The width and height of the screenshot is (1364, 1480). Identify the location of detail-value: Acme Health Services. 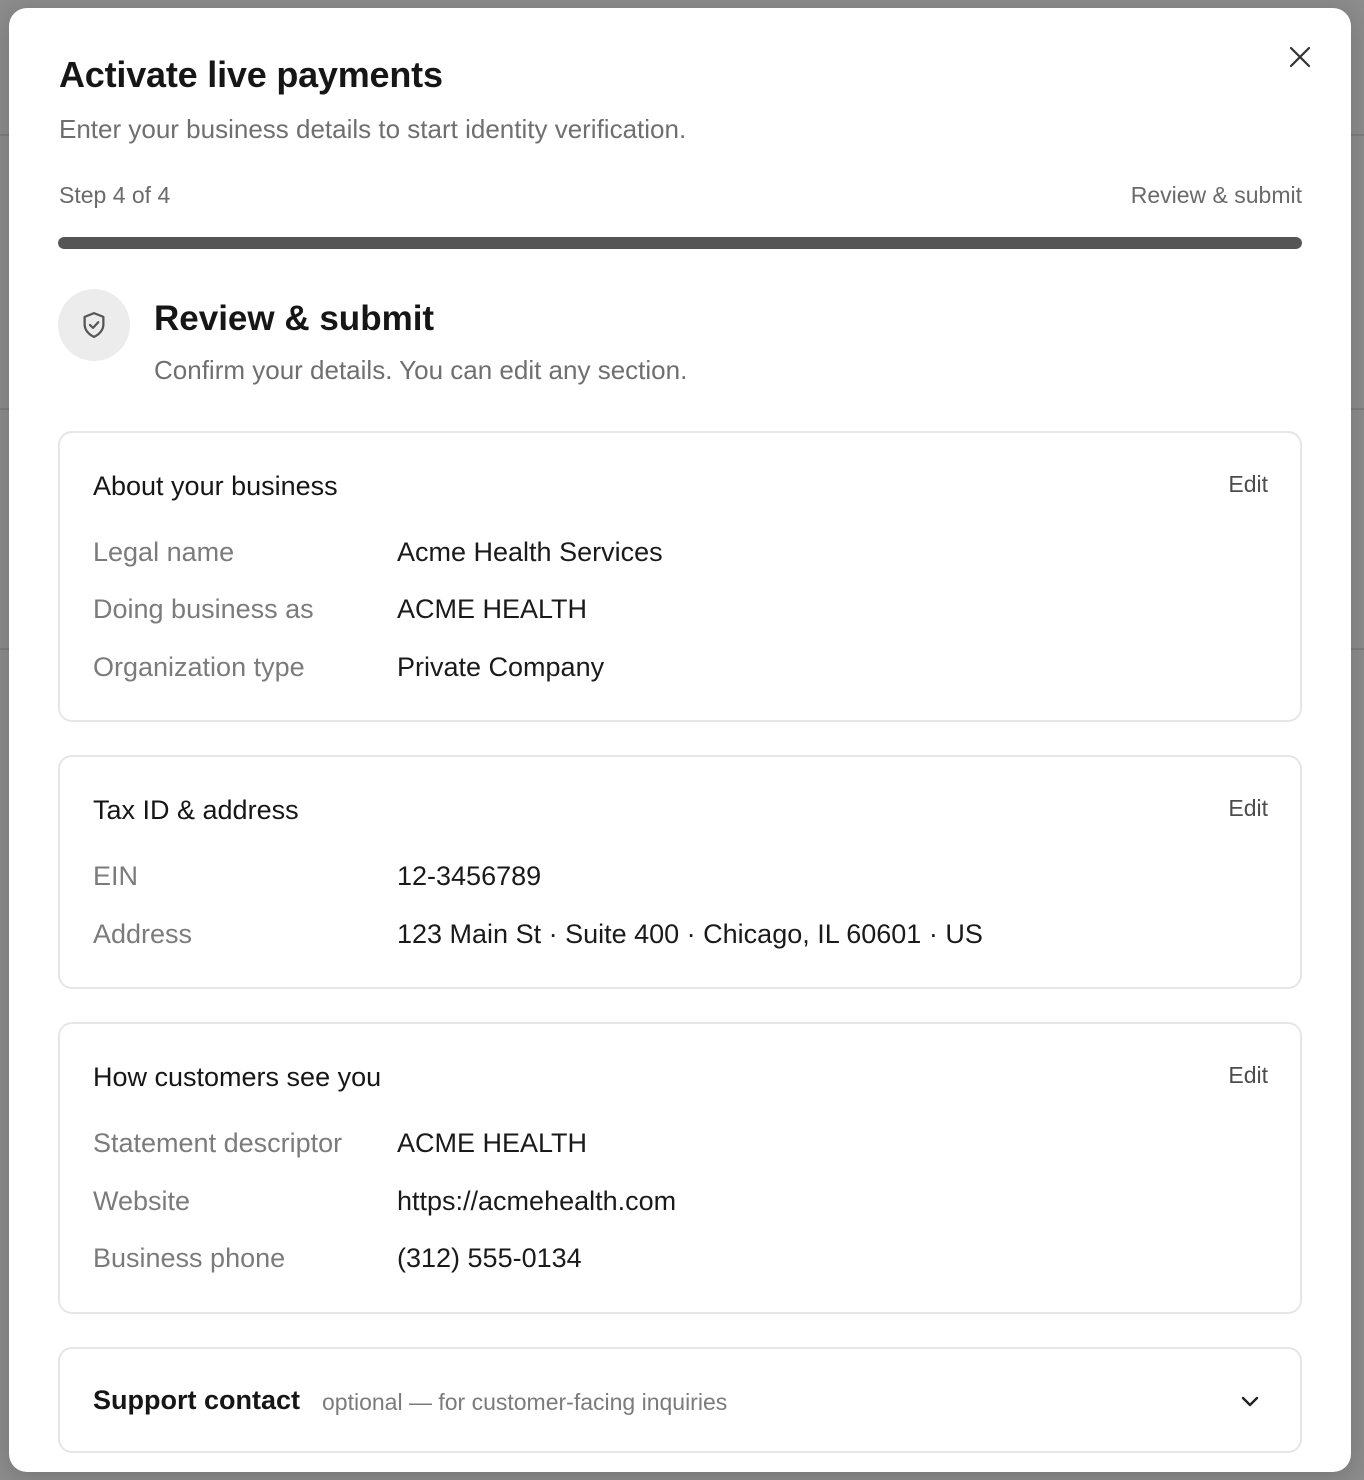
(530, 552).